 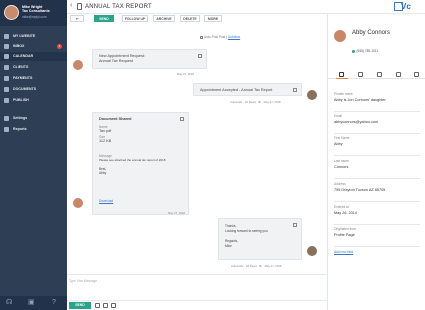 I want to click on autopost-label: Auto-Post Post |, so click(x=216, y=37).